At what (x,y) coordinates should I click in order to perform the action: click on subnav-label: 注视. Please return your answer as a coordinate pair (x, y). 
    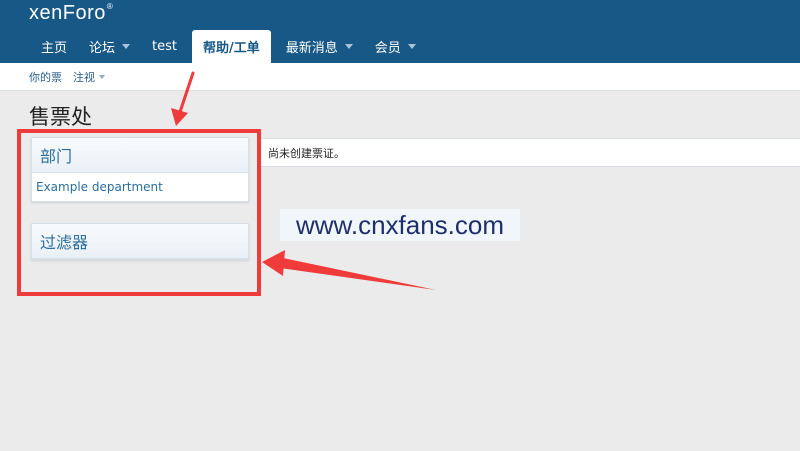
    Looking at the image, I should click on (84, 77).